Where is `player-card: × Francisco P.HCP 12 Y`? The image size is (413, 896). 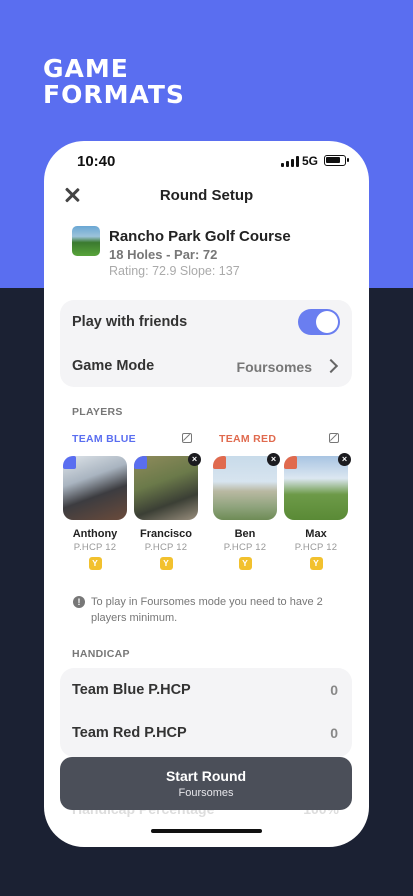 player-card: × Francisco P.HCP 12 Y is located at coordinates (167, 511).